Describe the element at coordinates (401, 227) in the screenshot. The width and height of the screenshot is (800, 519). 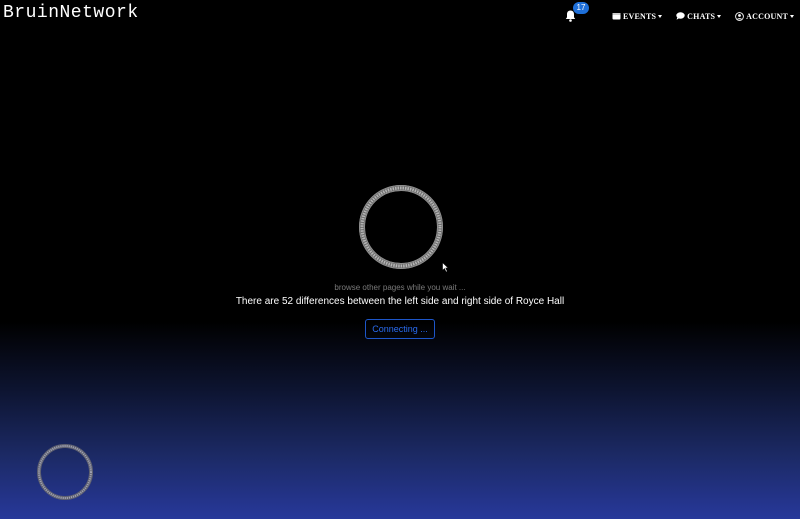
I see `loading-spinner-icon` at that location.